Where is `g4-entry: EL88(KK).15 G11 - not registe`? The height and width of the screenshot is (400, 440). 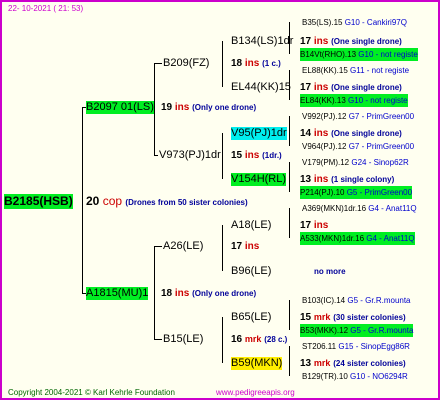 g4-entry: EL88(KK).15 G11 - not registe is located at coordinates (355, 70).